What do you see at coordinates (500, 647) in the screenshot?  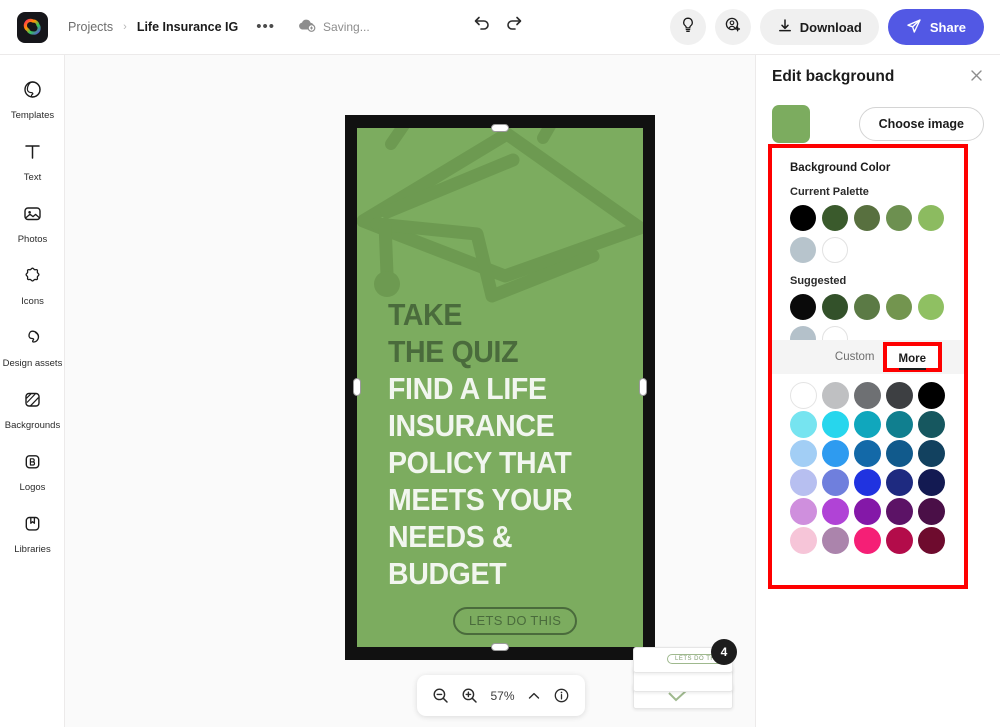 I see `resize-handle-bottom` at bounding box center [500, 647].